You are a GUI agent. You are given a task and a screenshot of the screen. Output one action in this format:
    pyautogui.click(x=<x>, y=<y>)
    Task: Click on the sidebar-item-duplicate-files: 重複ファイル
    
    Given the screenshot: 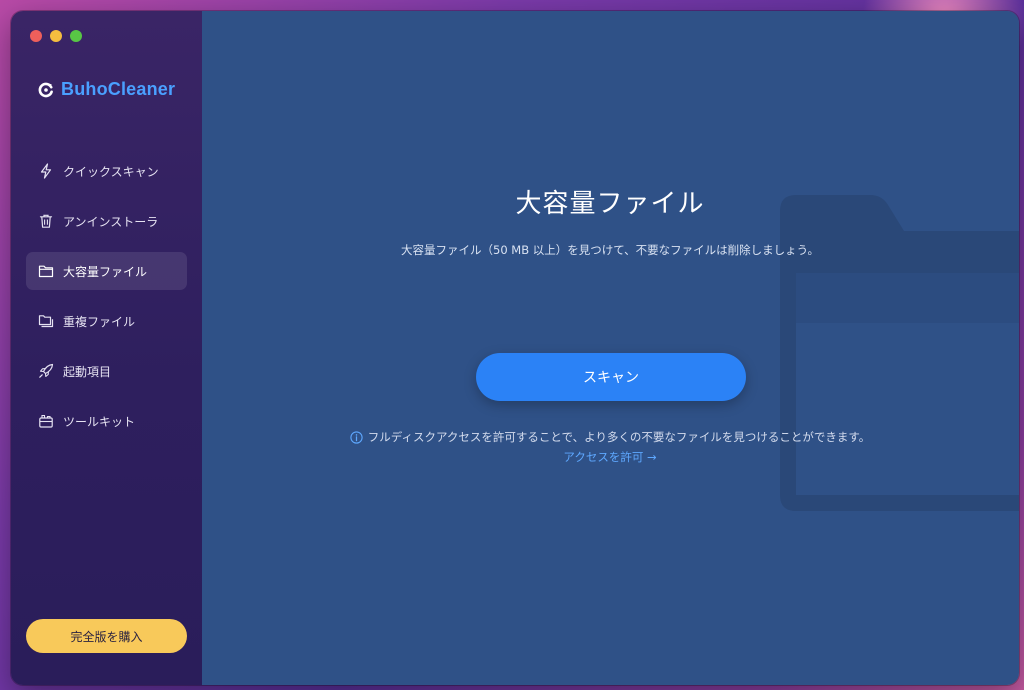 What is the action you would take?
    pyautogui.click(x=106, y=321)
    